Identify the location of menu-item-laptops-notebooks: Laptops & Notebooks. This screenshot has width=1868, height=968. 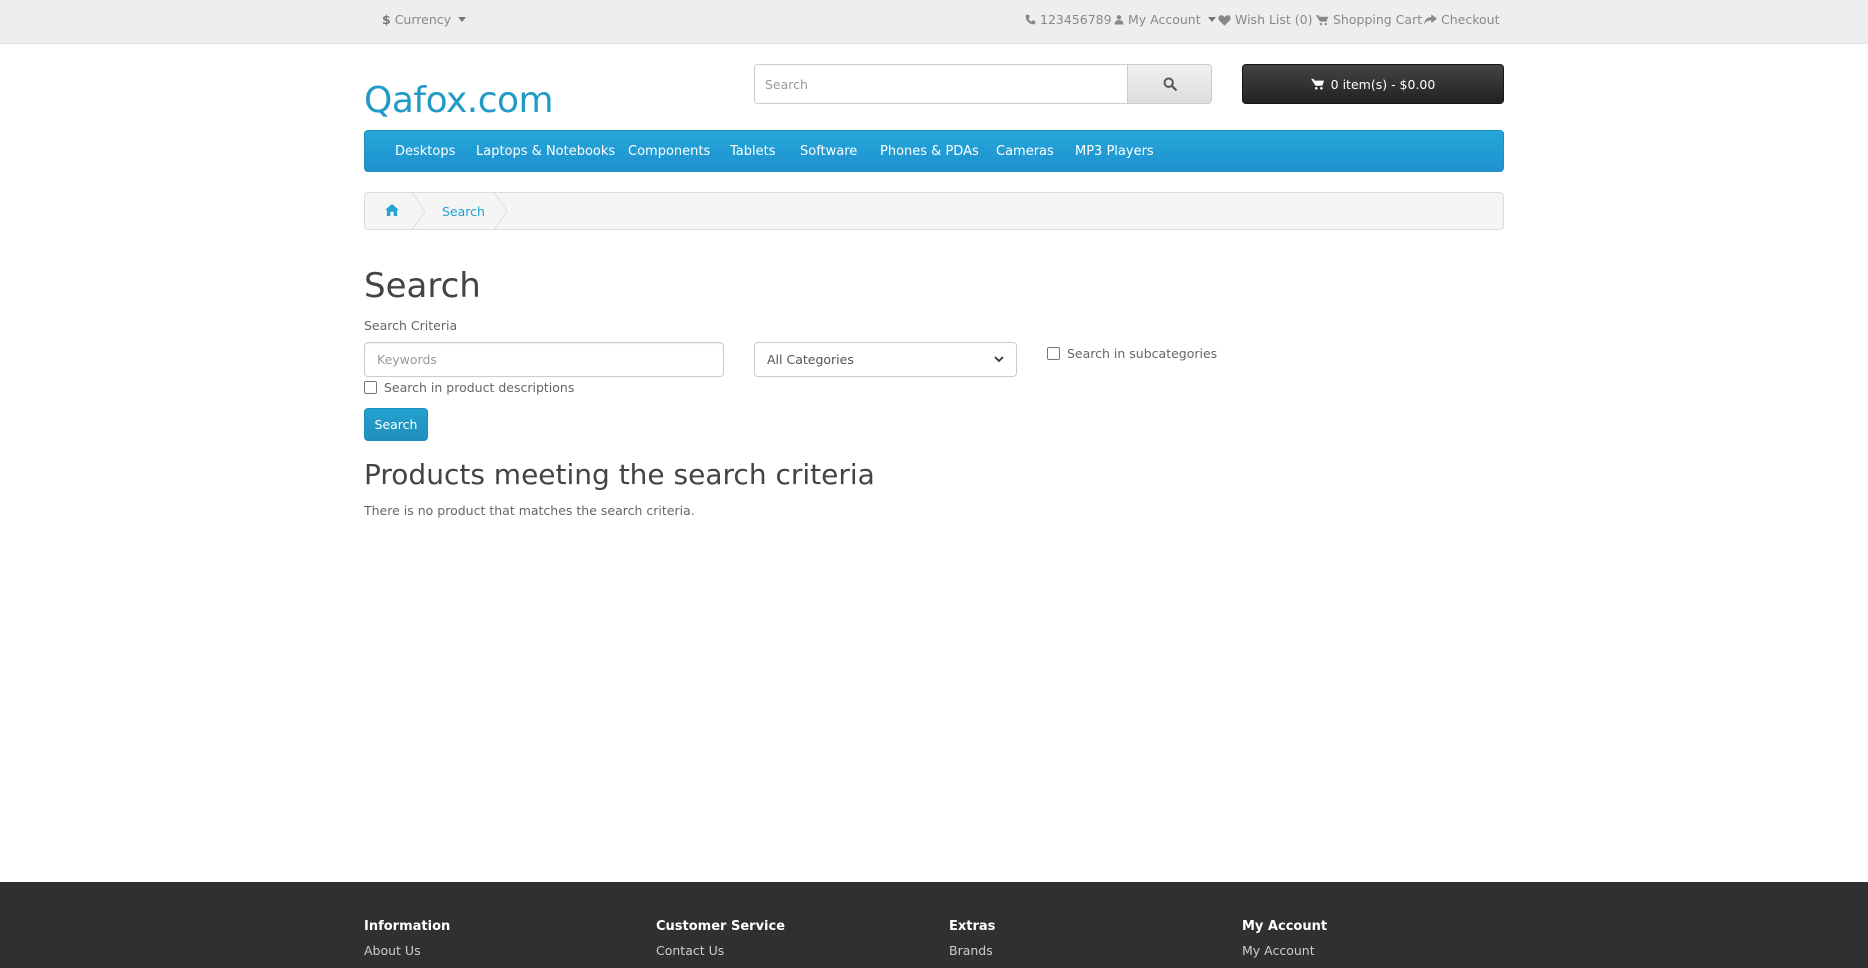
(545, 151).